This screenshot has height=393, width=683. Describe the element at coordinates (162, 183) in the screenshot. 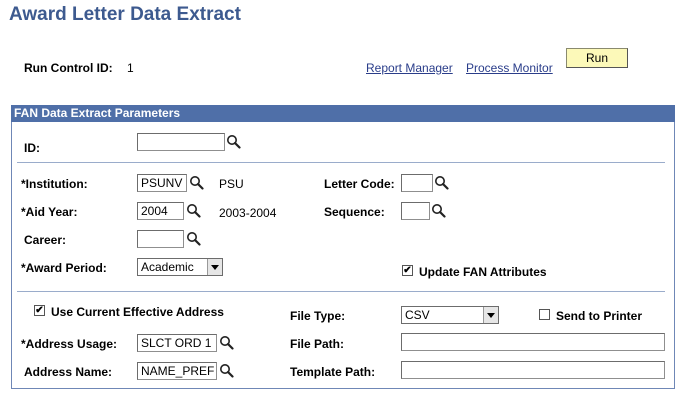

I see `institution-input: PSUNV` at that location.